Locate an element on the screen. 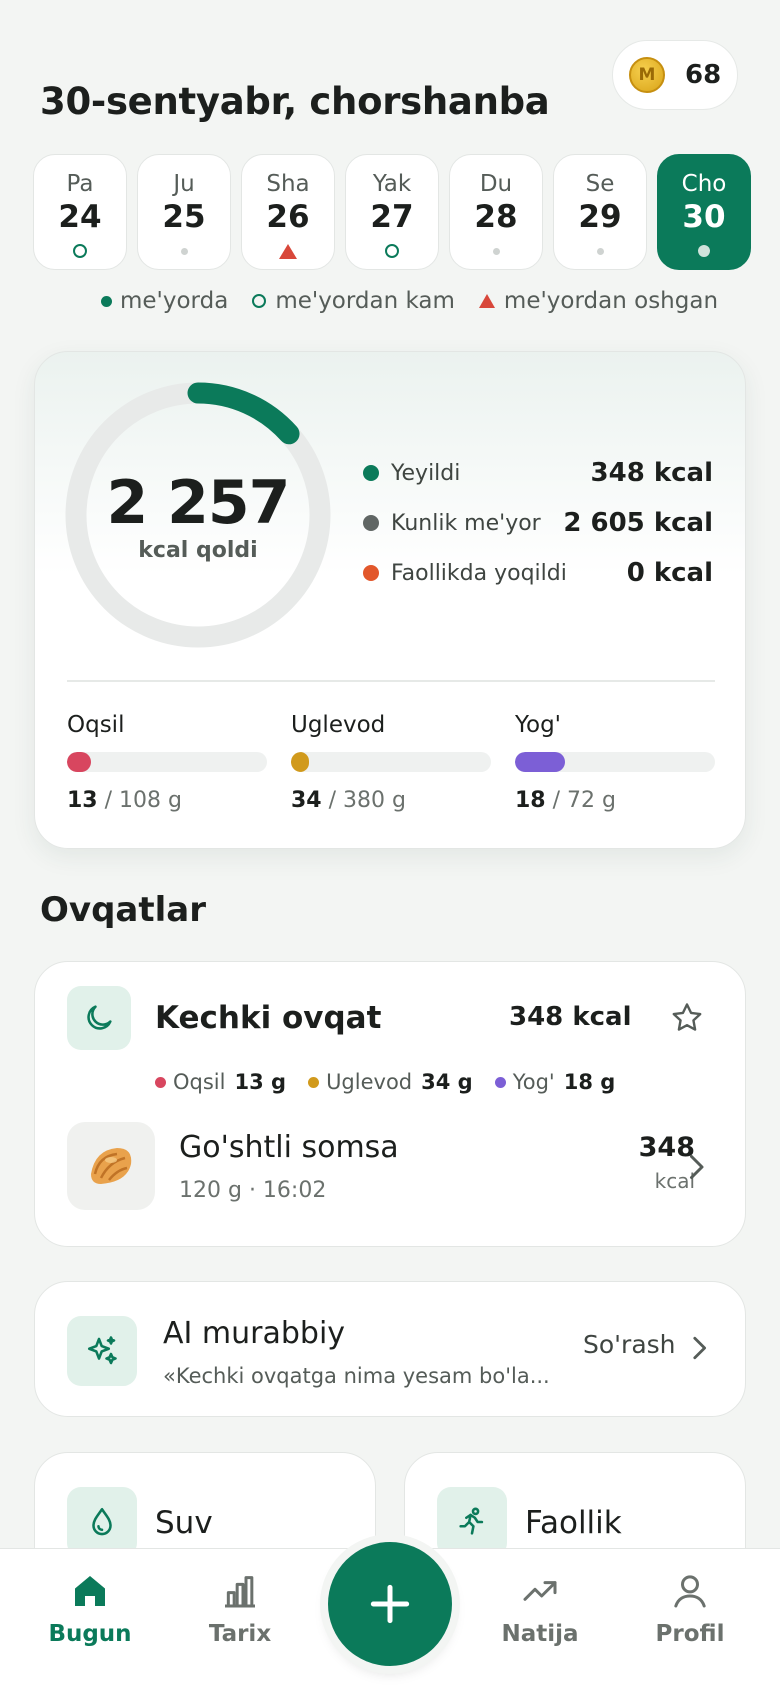 This screenshot has height=1688, width=780. meal-kcal: 348 kcal is located at coordinates (570, 1017).